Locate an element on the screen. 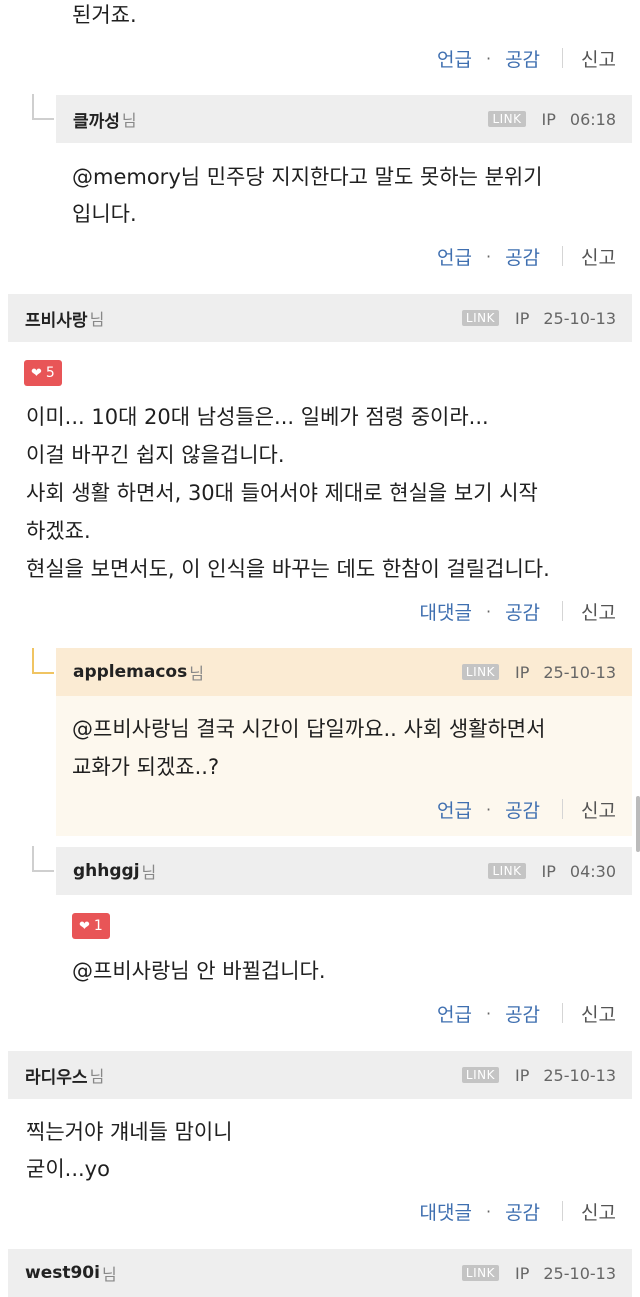 This screenshot has width=640, height=1297. comment-text-line: 찍는거야 걔네들 맘이니 is located at coordinates (129, 1132).